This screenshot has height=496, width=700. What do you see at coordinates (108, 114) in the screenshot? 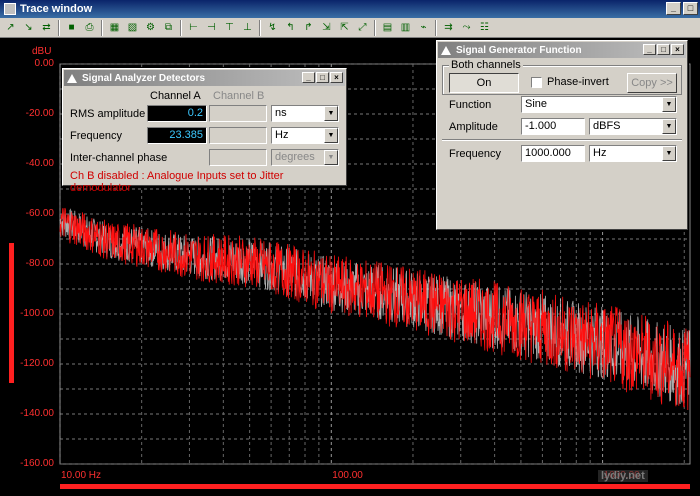
I see `rms-label: RMS amplitude` at bounding box center [108, 114].